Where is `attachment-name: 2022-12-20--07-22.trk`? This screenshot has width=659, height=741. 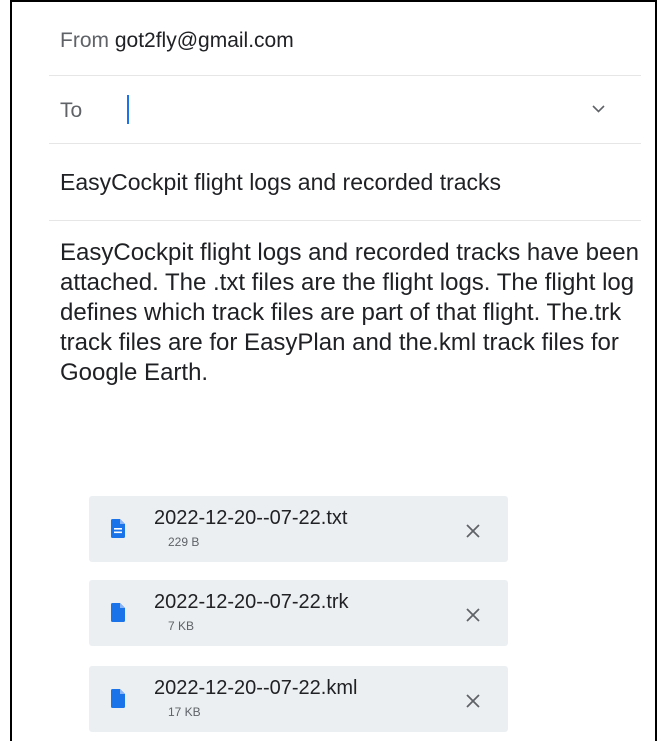
attachment-name: 2022-12-20--07-22.trk is located at coordinates (251, 602).